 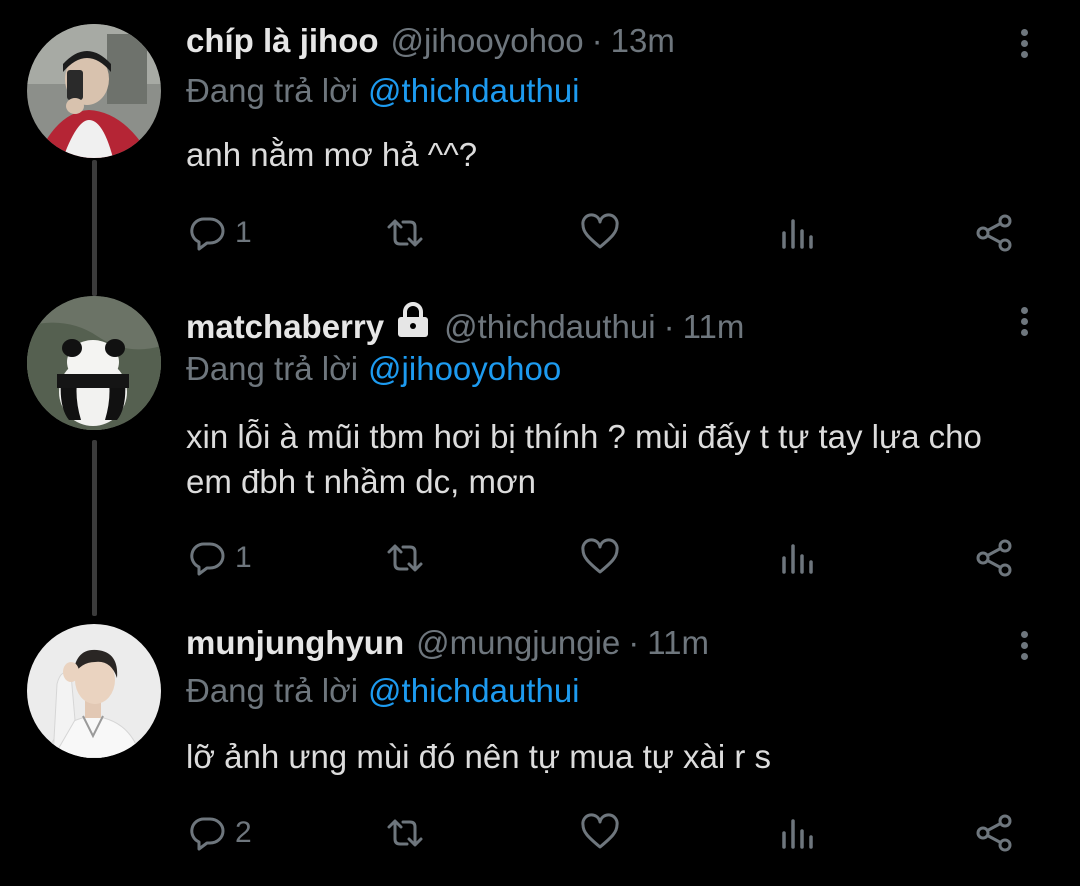 I want to click on tweet-header: matchaberry @thichdauthui · 11m, so click(x=465, y=324).